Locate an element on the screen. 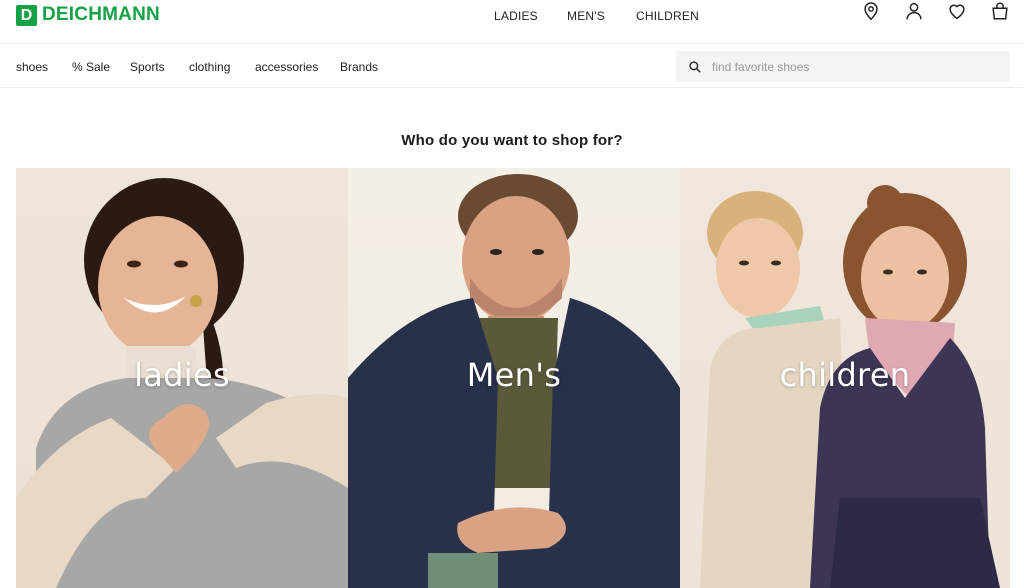 The height and width of the screenshot is (588, 1024). search-box is located at coordinates (843, 66).